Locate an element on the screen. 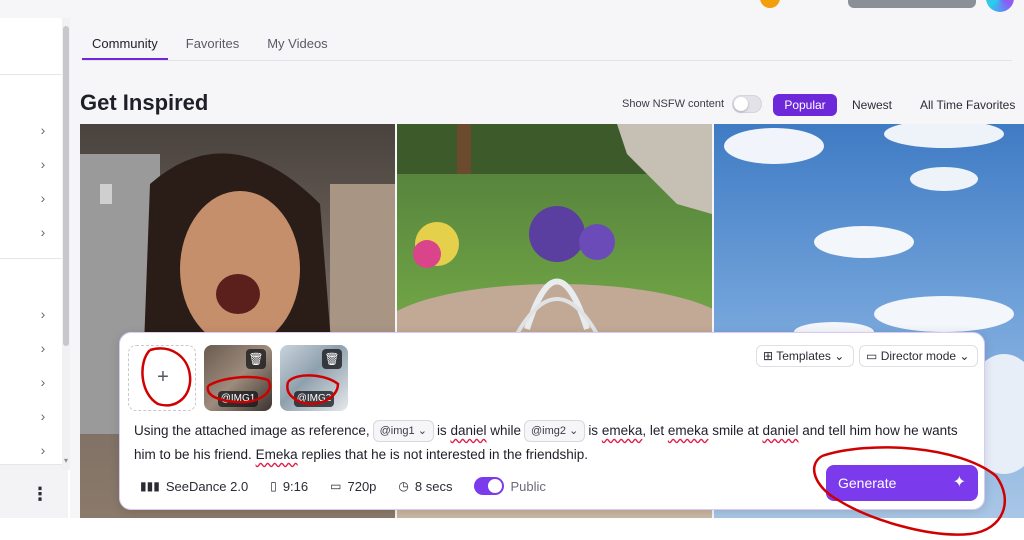 The width and height of the screenshot is (1024, 540). nsfw-toggle is located at coordinates (747, 104).